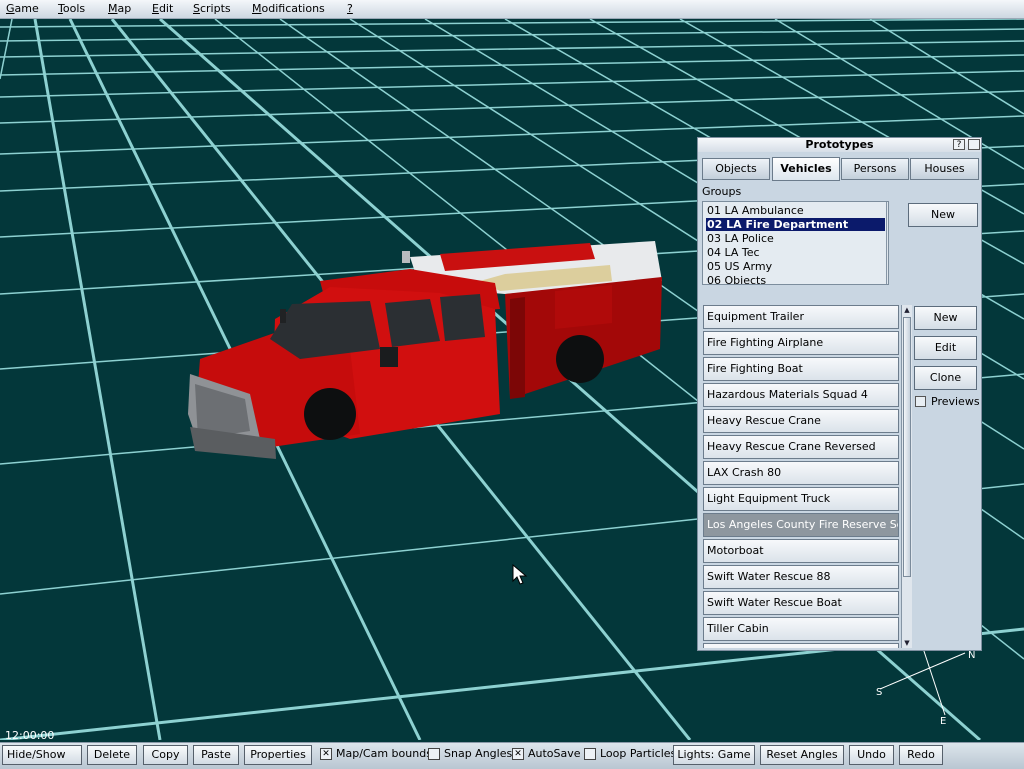  What do you see at coordinates (801, 421) in the screenshot?
I see `list-item: Heavy Rescue Crane` at bounding box center [801, 421].